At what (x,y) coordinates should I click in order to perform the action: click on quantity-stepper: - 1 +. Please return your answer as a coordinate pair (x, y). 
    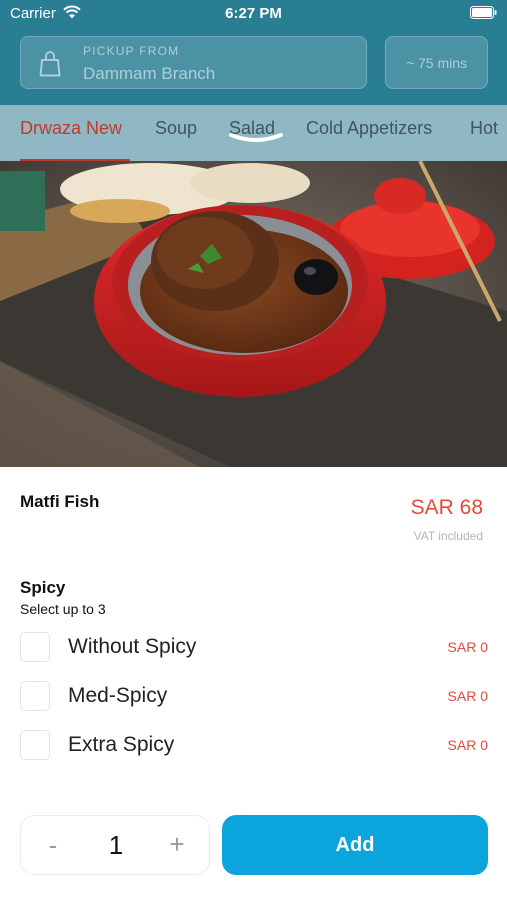
    Looking at the image, I should click on (115, 845).